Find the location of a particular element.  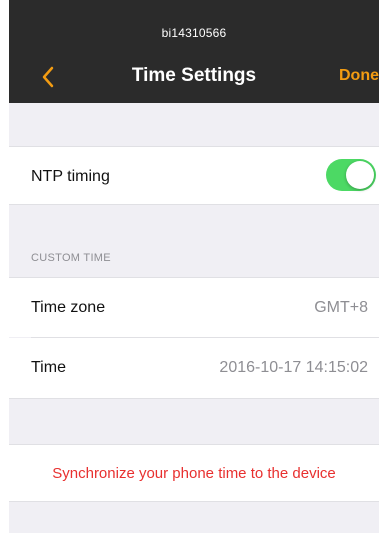

page-title: Time Settings is located at coordinates (194, 75).